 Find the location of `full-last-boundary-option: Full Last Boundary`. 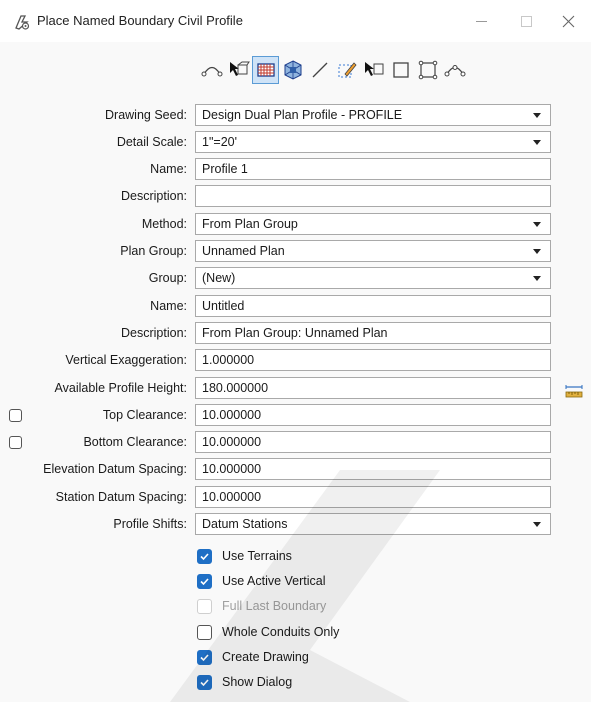

full-last-boundary-option: Full Last Boundary is located at coordinates (261, 606).